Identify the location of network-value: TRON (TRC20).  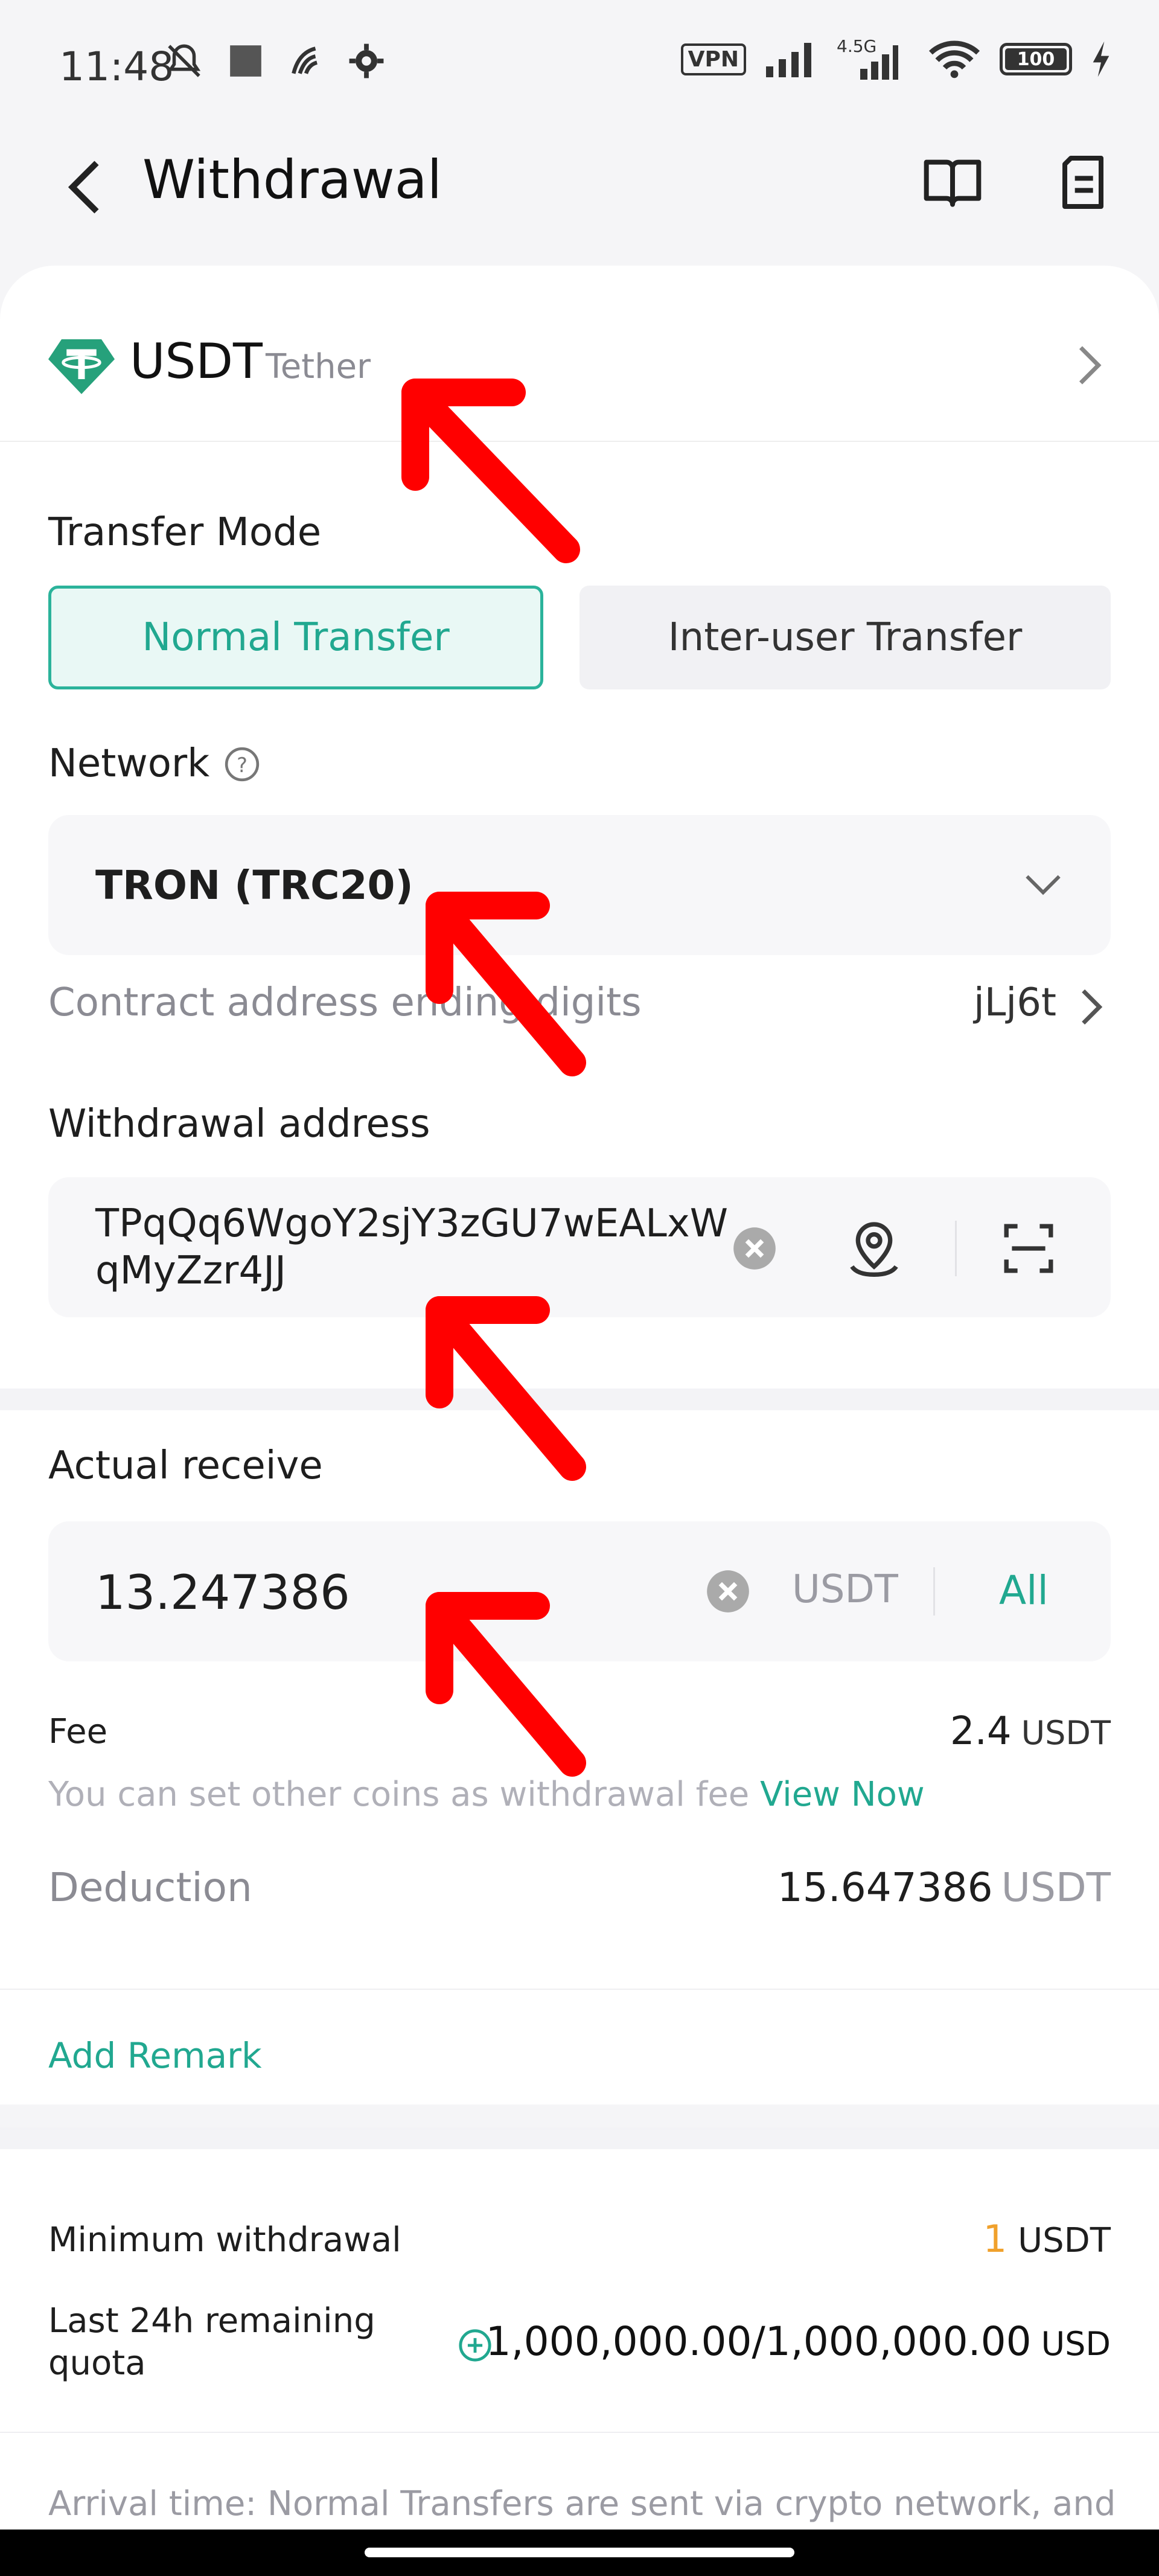
(254, 885).